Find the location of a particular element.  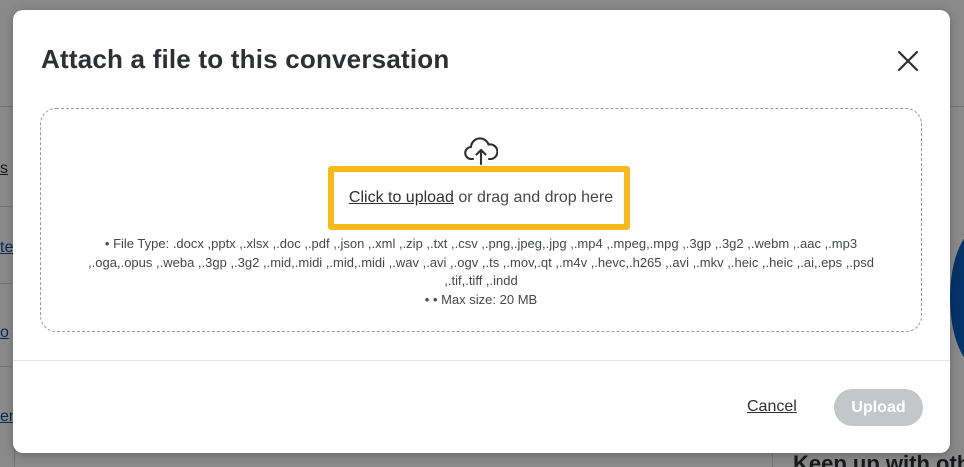

click-to-upload-link: Click to upload is located at coordinates (401, 197).